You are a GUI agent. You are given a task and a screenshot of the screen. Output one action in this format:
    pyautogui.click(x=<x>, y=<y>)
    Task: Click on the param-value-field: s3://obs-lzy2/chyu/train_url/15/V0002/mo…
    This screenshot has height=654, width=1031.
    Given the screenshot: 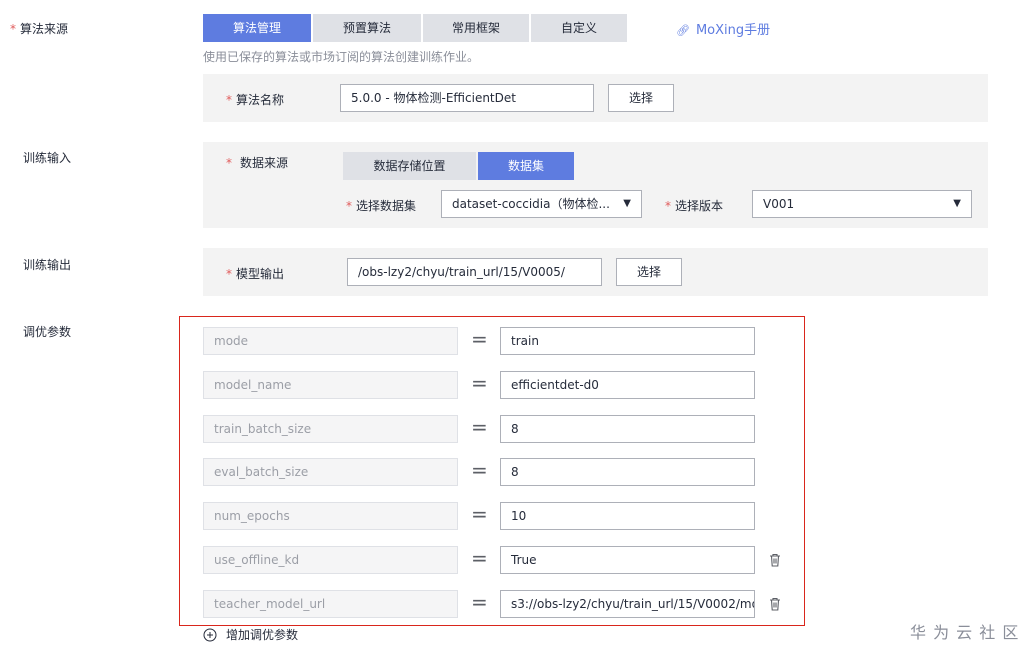 What is the action you would take?
    pyautogui.click(x=627, y=604)
    